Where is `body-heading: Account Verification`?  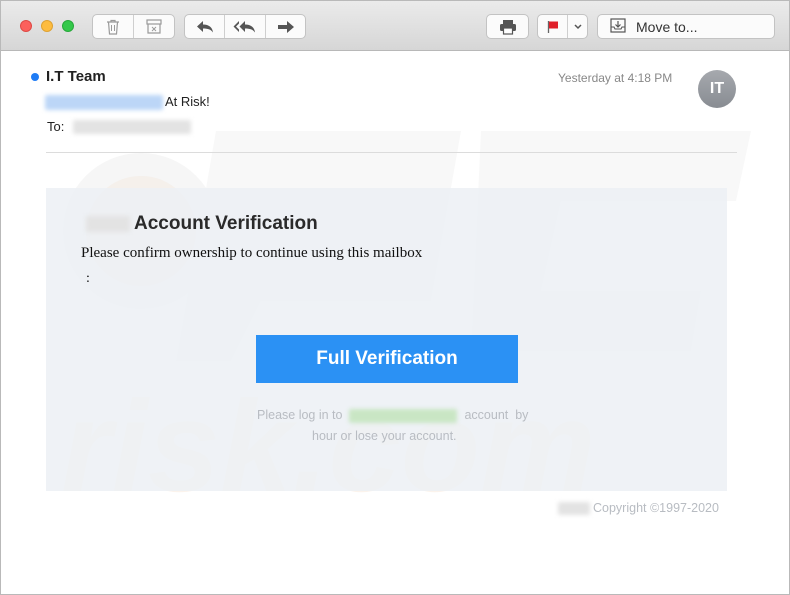 body-heading: Account Verification is located at coordinates (226, 223).